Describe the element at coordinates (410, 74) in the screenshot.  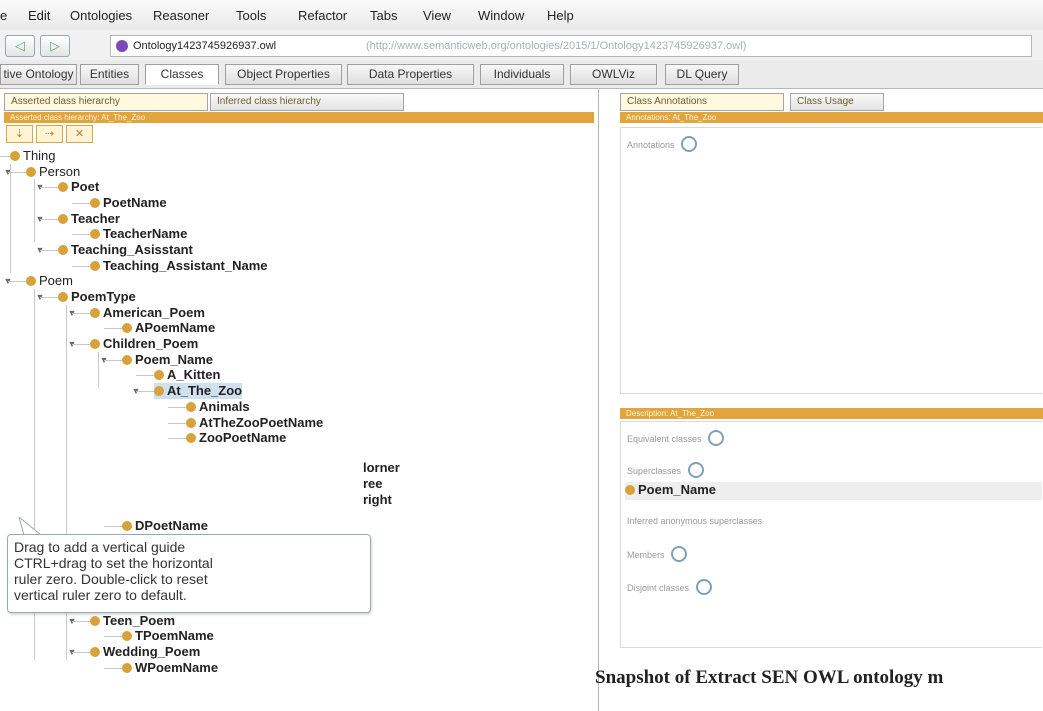
I see `tab-data-properties: Data Properties` at that location.